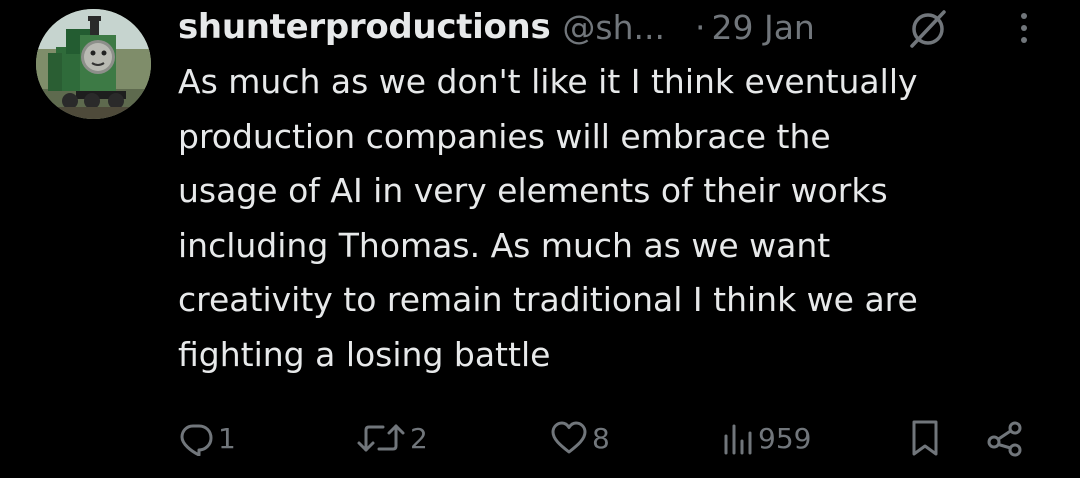  I want to click on views-count: 959, so click(785, 438).